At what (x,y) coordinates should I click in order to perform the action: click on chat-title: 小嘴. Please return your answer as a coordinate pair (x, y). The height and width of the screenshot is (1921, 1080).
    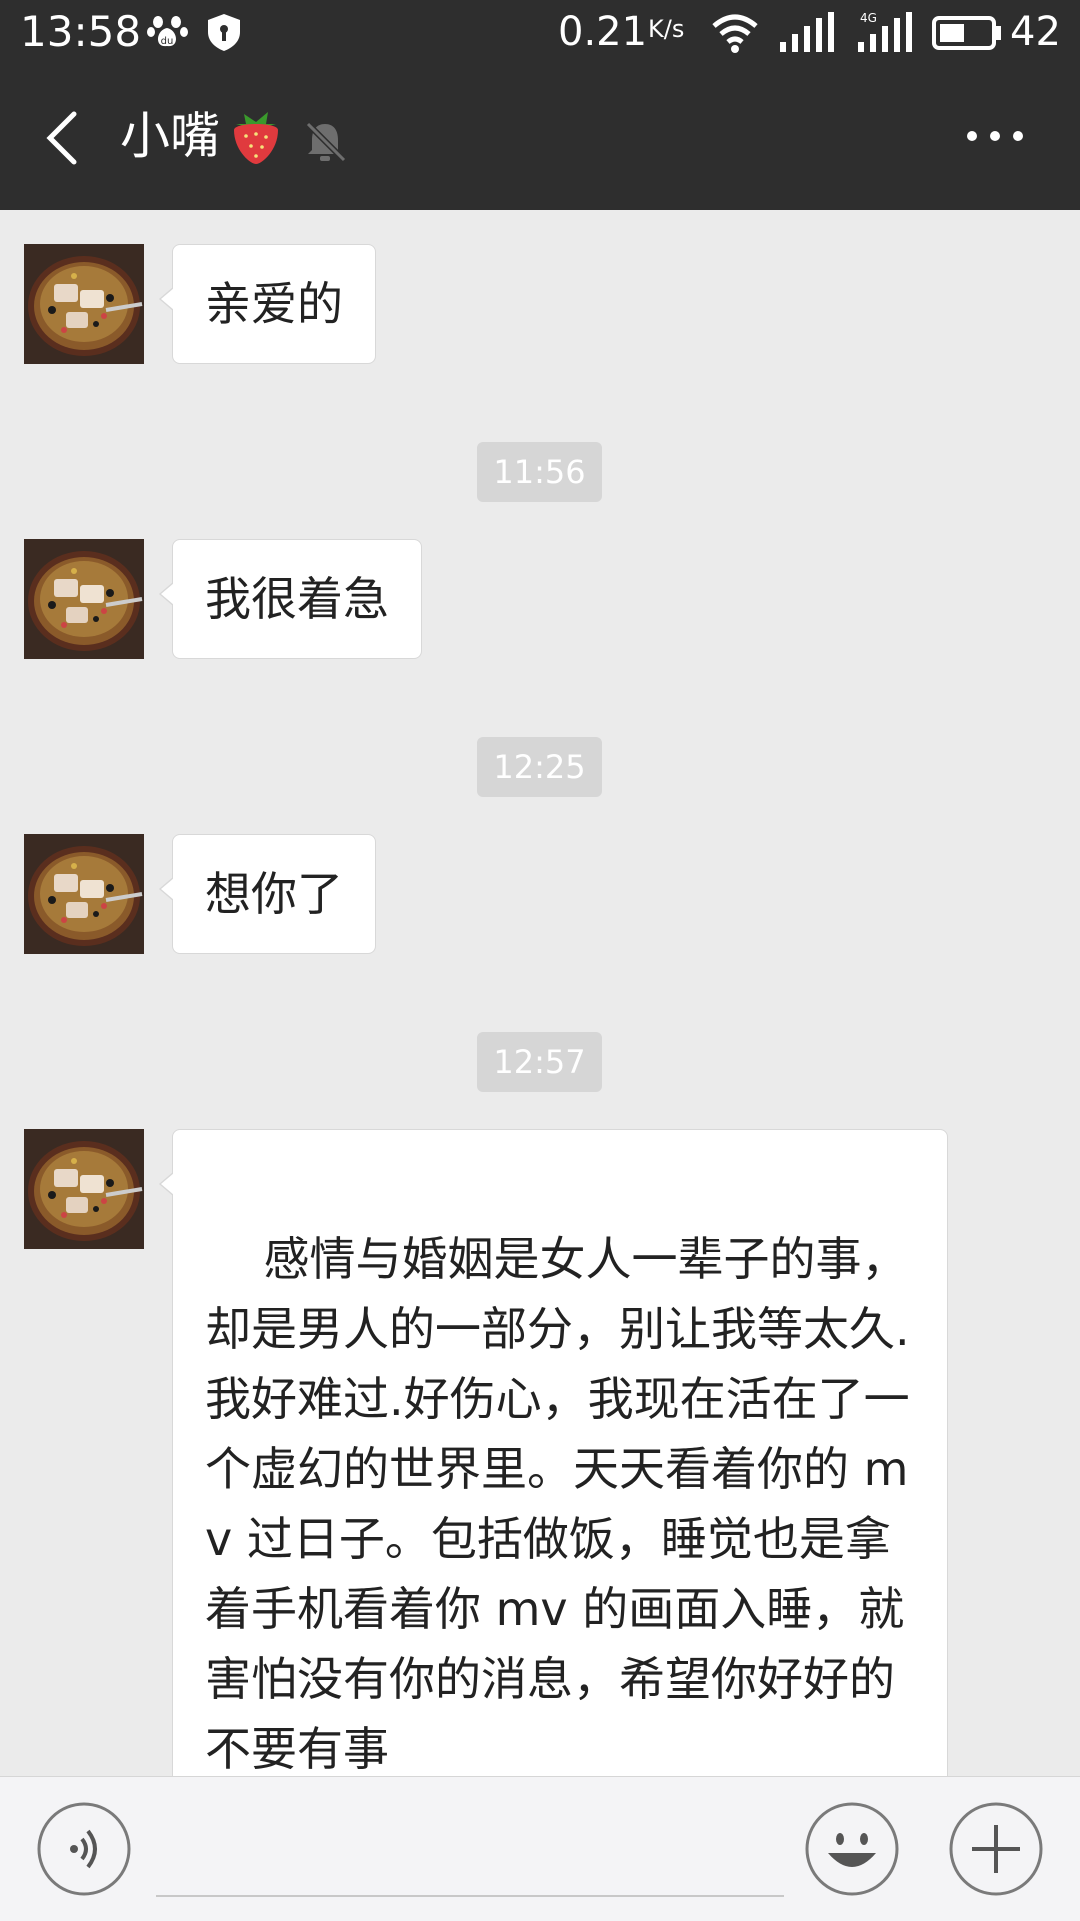
    Looking at the image, I should click on (170, 136).